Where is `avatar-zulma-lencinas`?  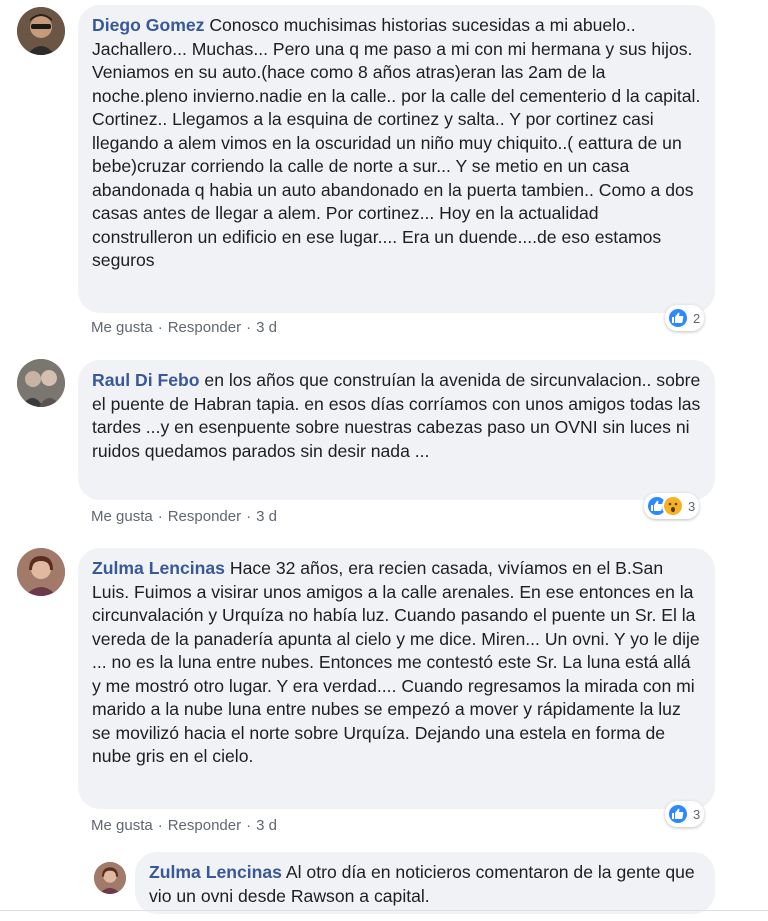
avatar-zulma-lencinas is located at coordinates (41, 572).